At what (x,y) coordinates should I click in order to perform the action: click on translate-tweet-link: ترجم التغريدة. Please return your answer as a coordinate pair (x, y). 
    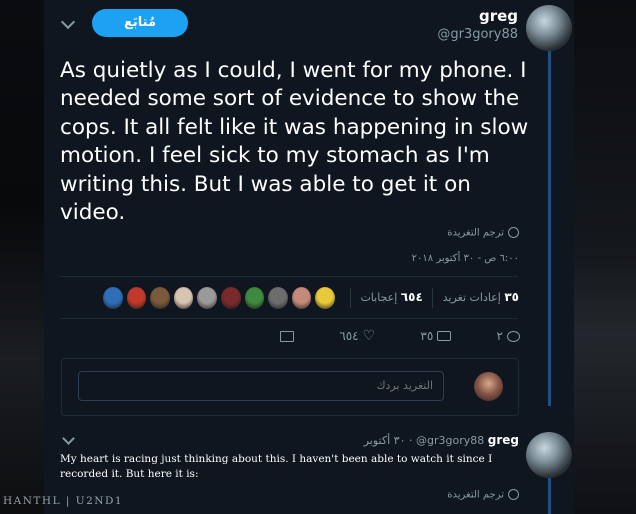
    Looking at the image, I should click on (483, 233).